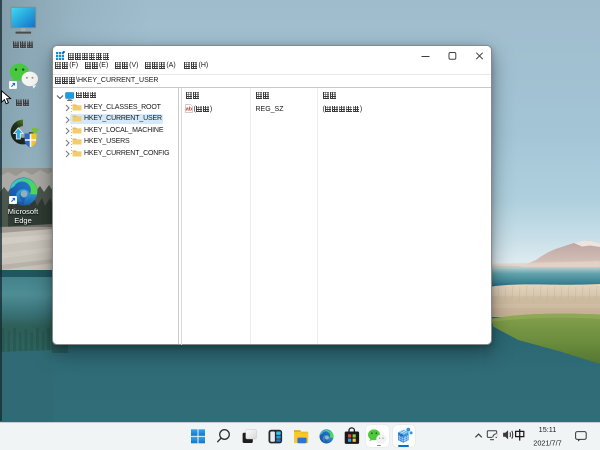  What do you see at coordinates (547, 443) in the screenshot?
I see `svg-text: 2021/7/7` at bounding box center [547, 443].